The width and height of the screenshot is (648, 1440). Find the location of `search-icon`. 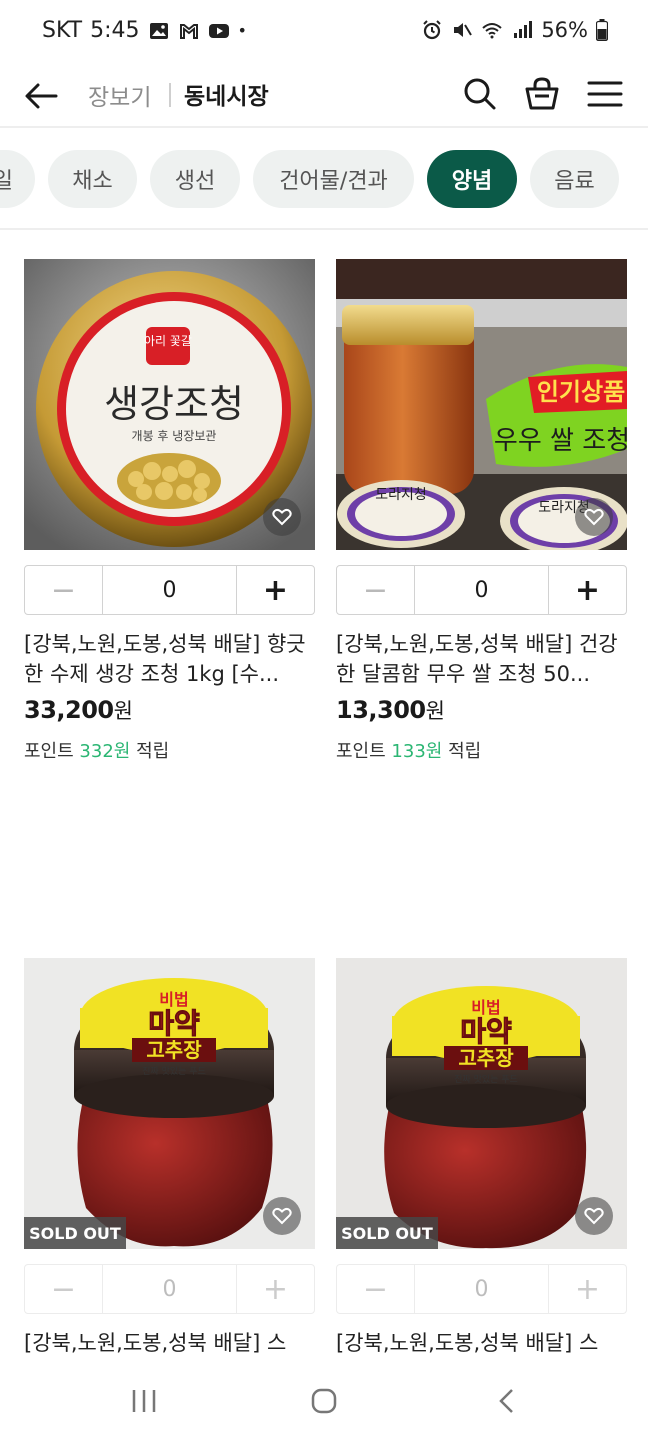

search-icon is located at coordinates (480, 94).